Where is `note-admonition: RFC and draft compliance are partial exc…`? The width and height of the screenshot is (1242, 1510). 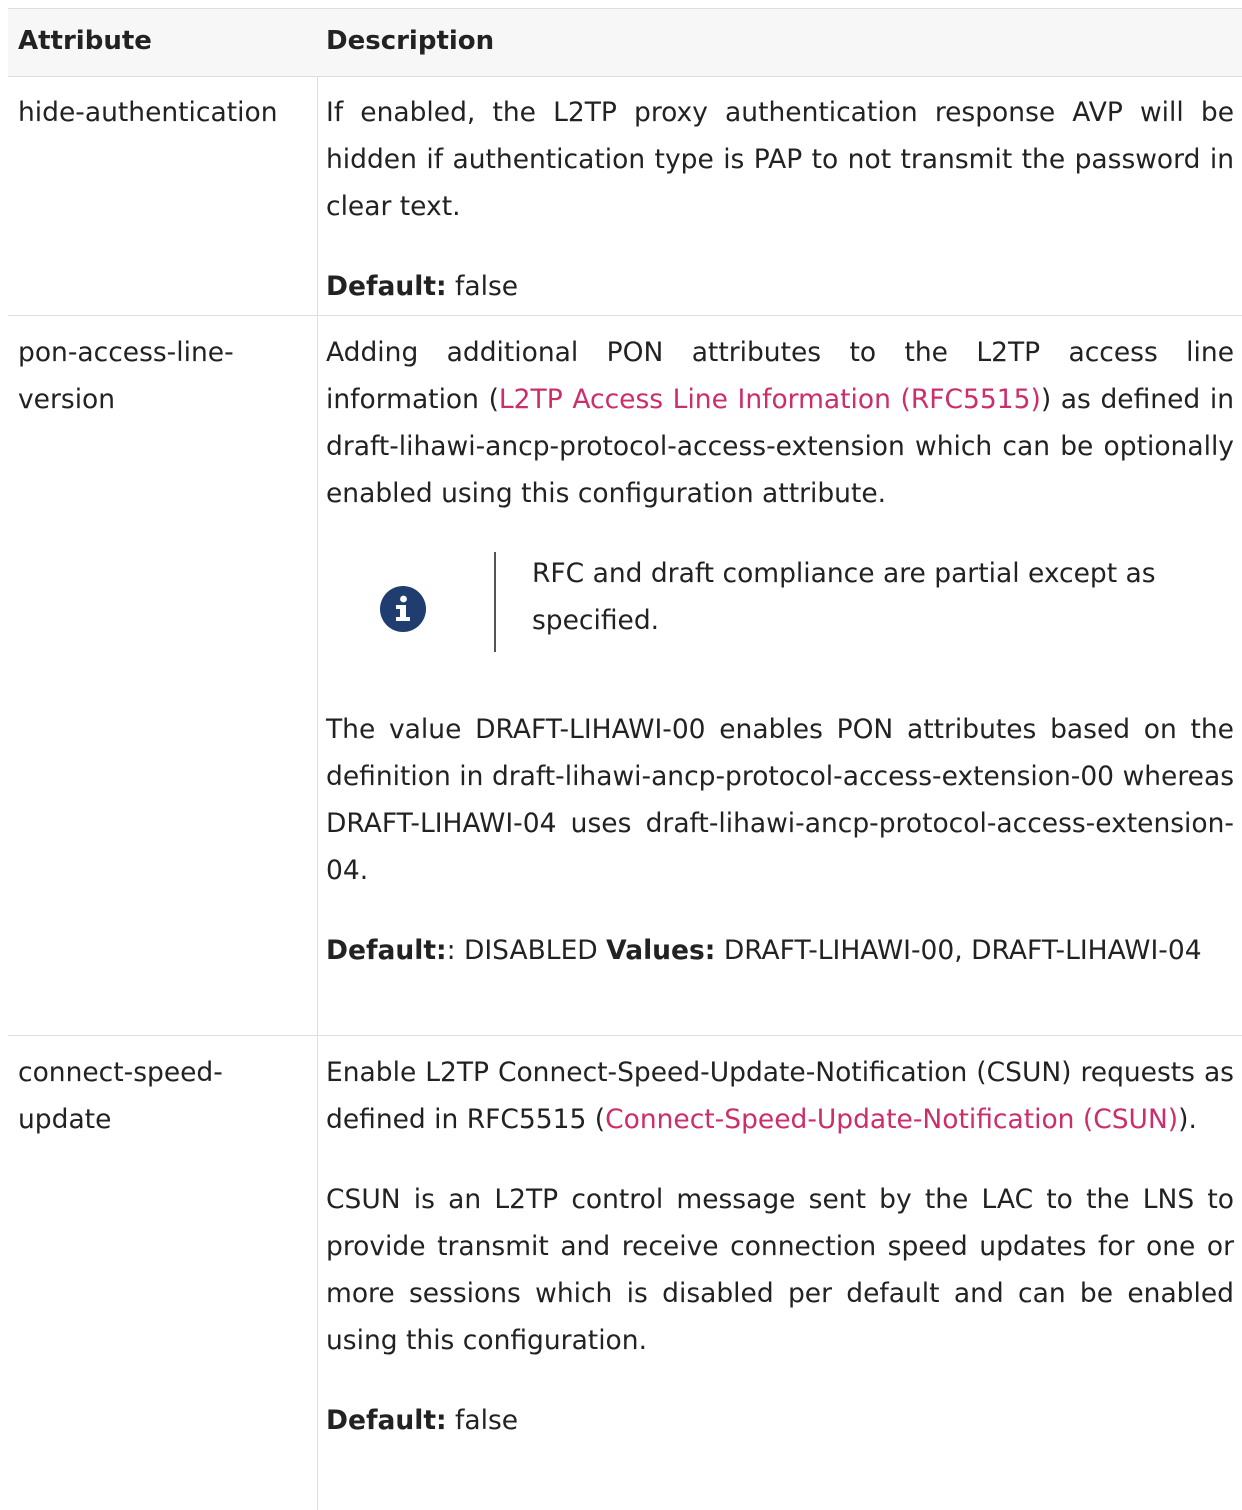
note-admonition: RFC and draft compliance are partial exc… is located at coordinates (780, 614).